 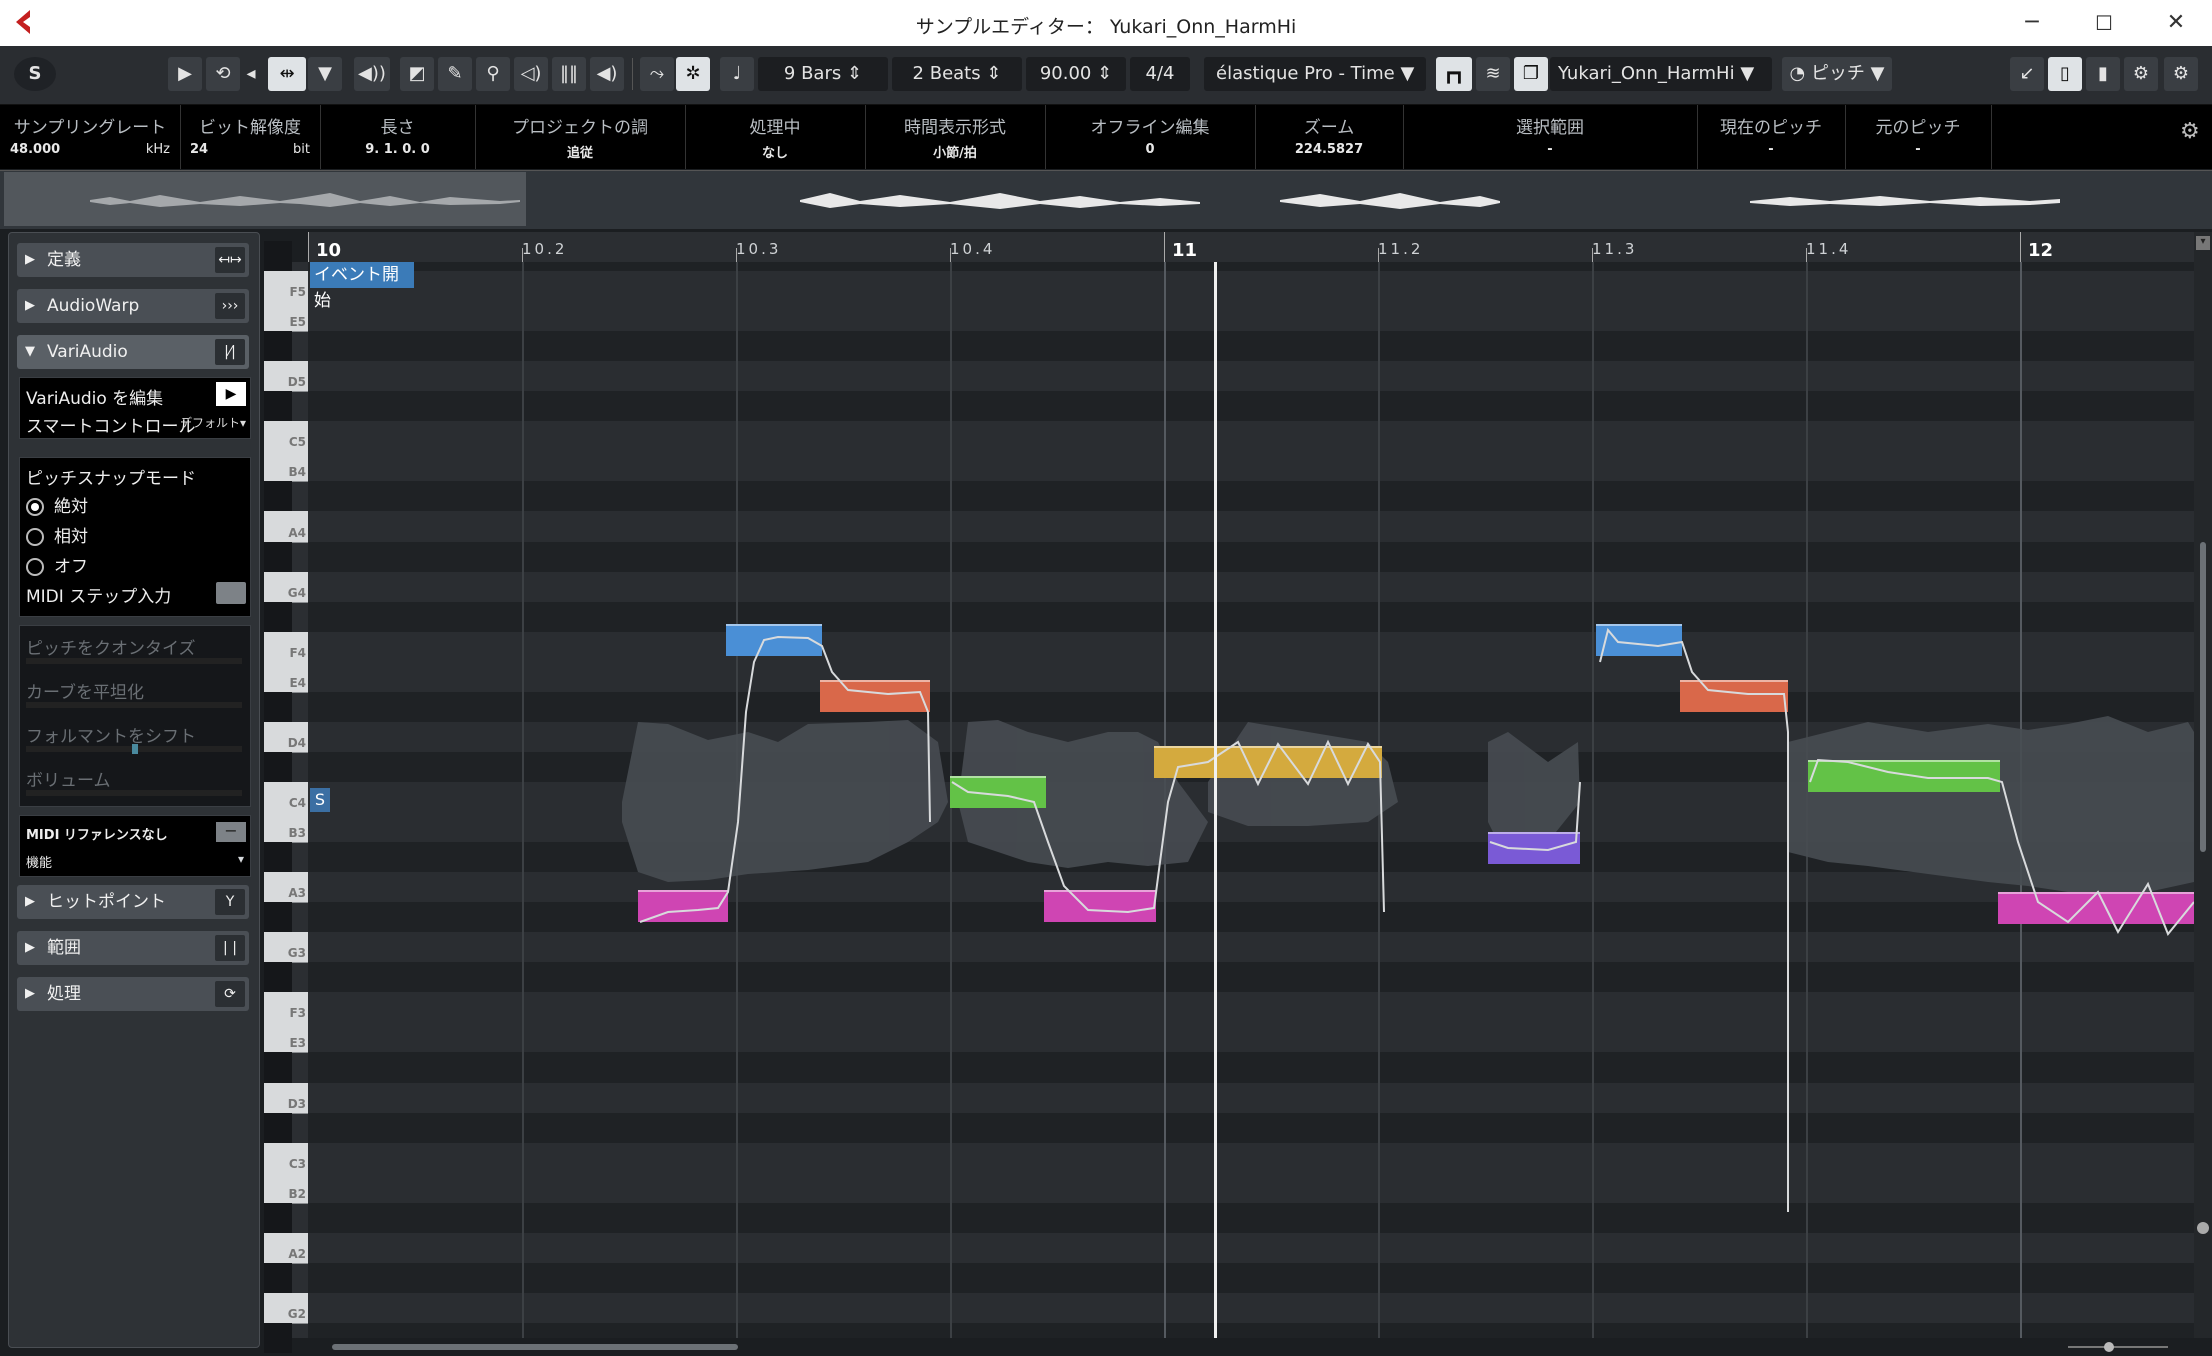 What do you see at coordinates (372, 74) in the screenshot?
I see `speaker-icon: ◀))` at bounding box center [372, 74].